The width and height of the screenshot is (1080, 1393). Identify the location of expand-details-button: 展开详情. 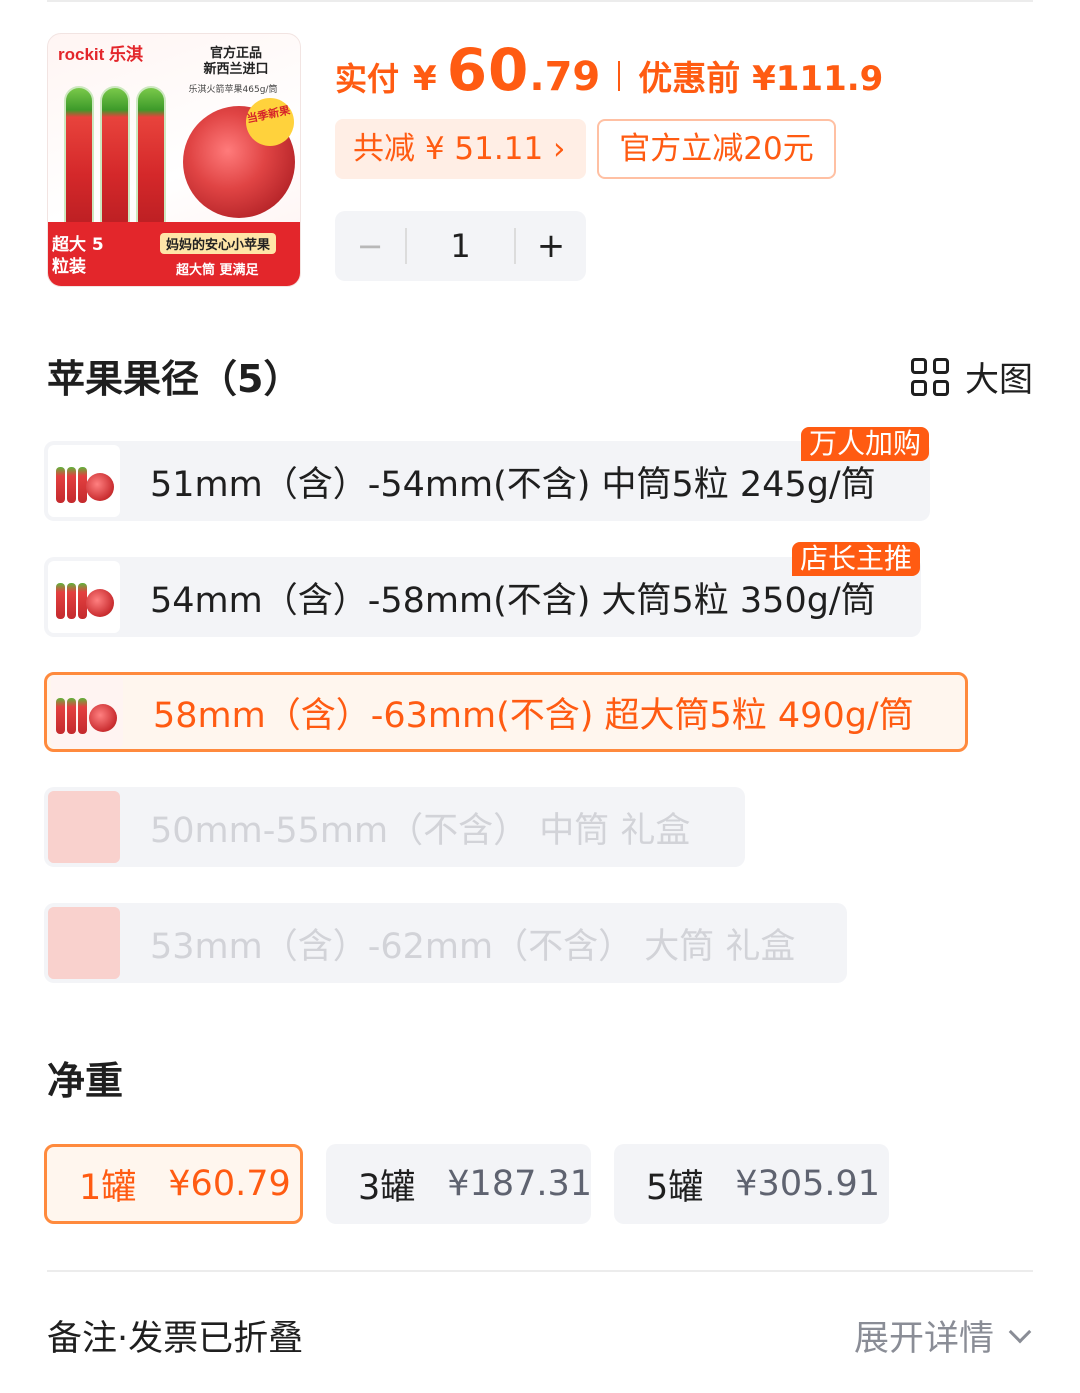
(942, 1335).